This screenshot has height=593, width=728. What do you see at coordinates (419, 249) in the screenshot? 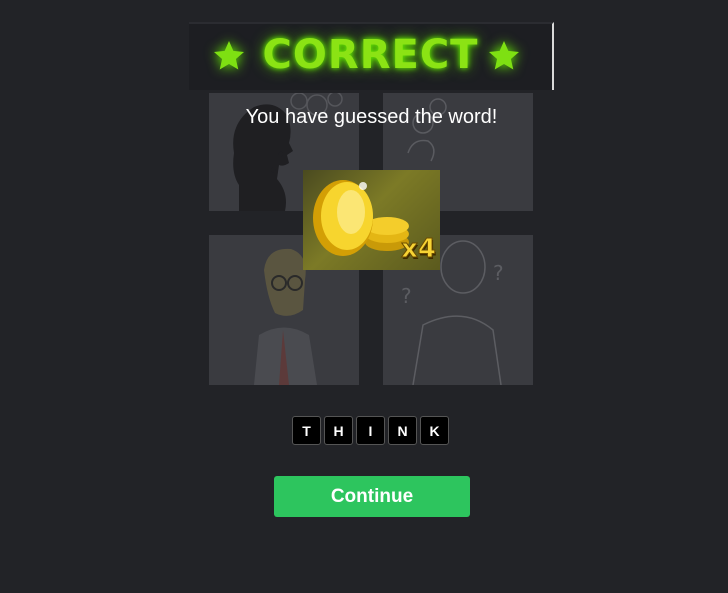
I see `coin-multiplier: x4` at bounding box center [419, 249].